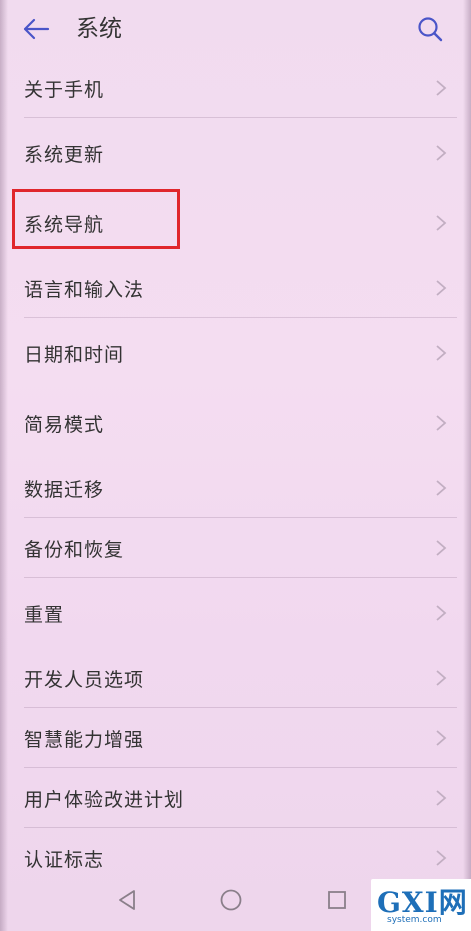 The width and height of the screenshot is (471, 931). I want to click on menu-item-label: 系统导航, so click(64, 224).